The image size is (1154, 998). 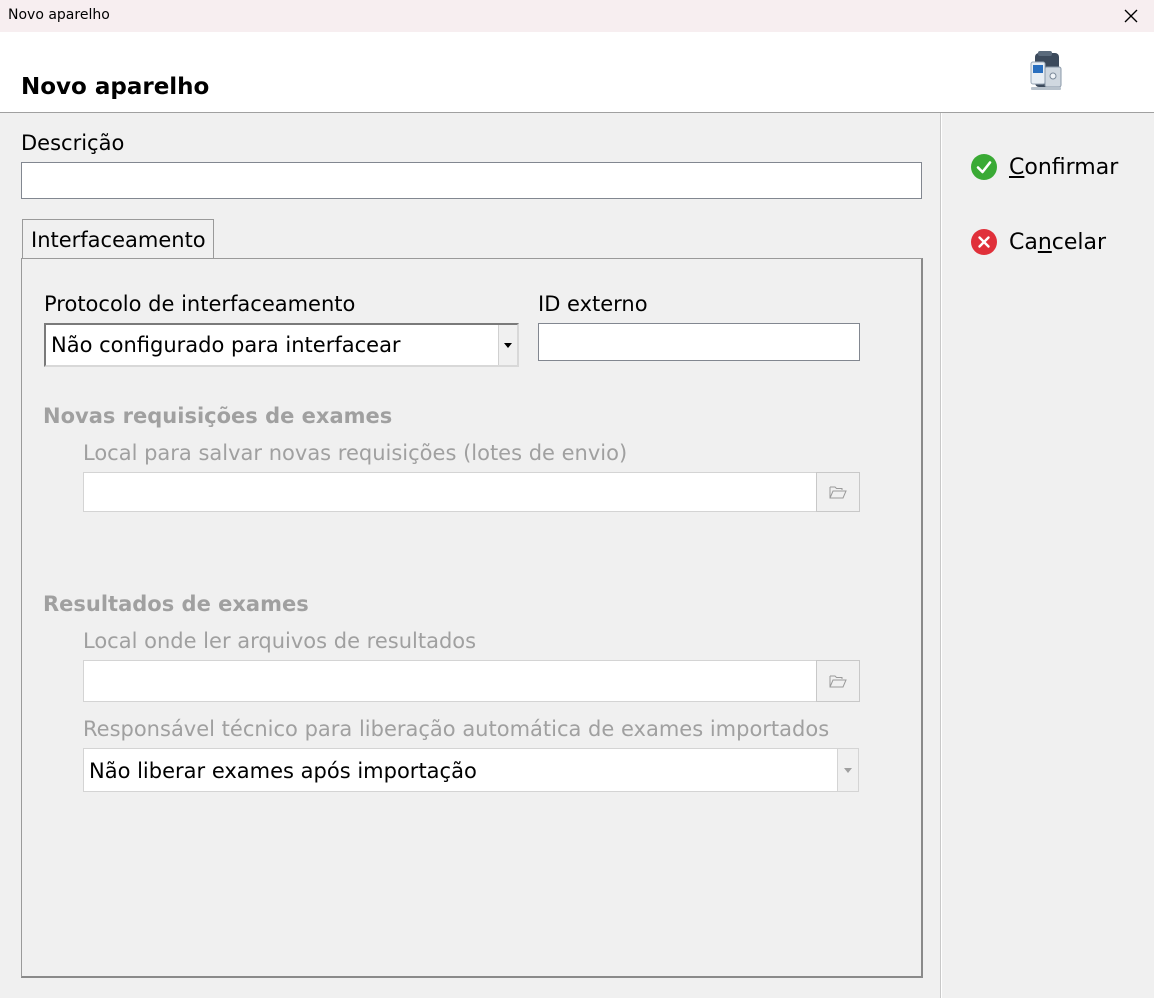 I want to click on tab-label: Interfaceamento, so click(x=118, y=240).